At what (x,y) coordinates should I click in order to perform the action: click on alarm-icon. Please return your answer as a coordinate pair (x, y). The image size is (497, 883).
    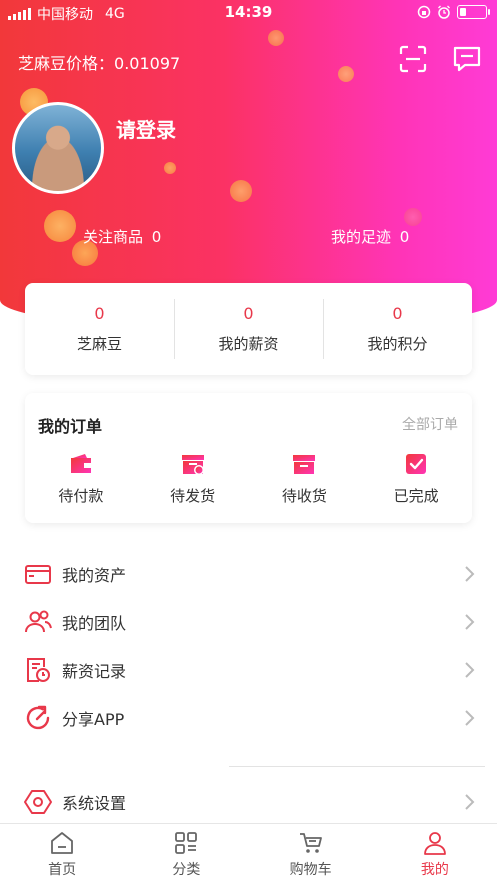
    Looking at the image, I should click on (444, 12).